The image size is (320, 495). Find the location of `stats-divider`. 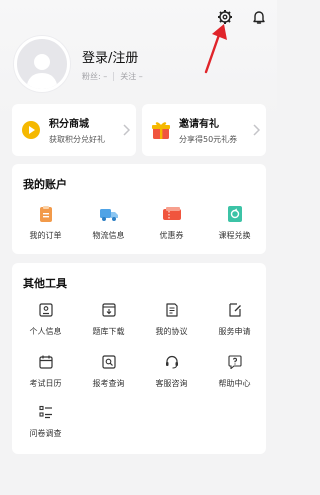

stats-divider is located at coordinates (114, 76).